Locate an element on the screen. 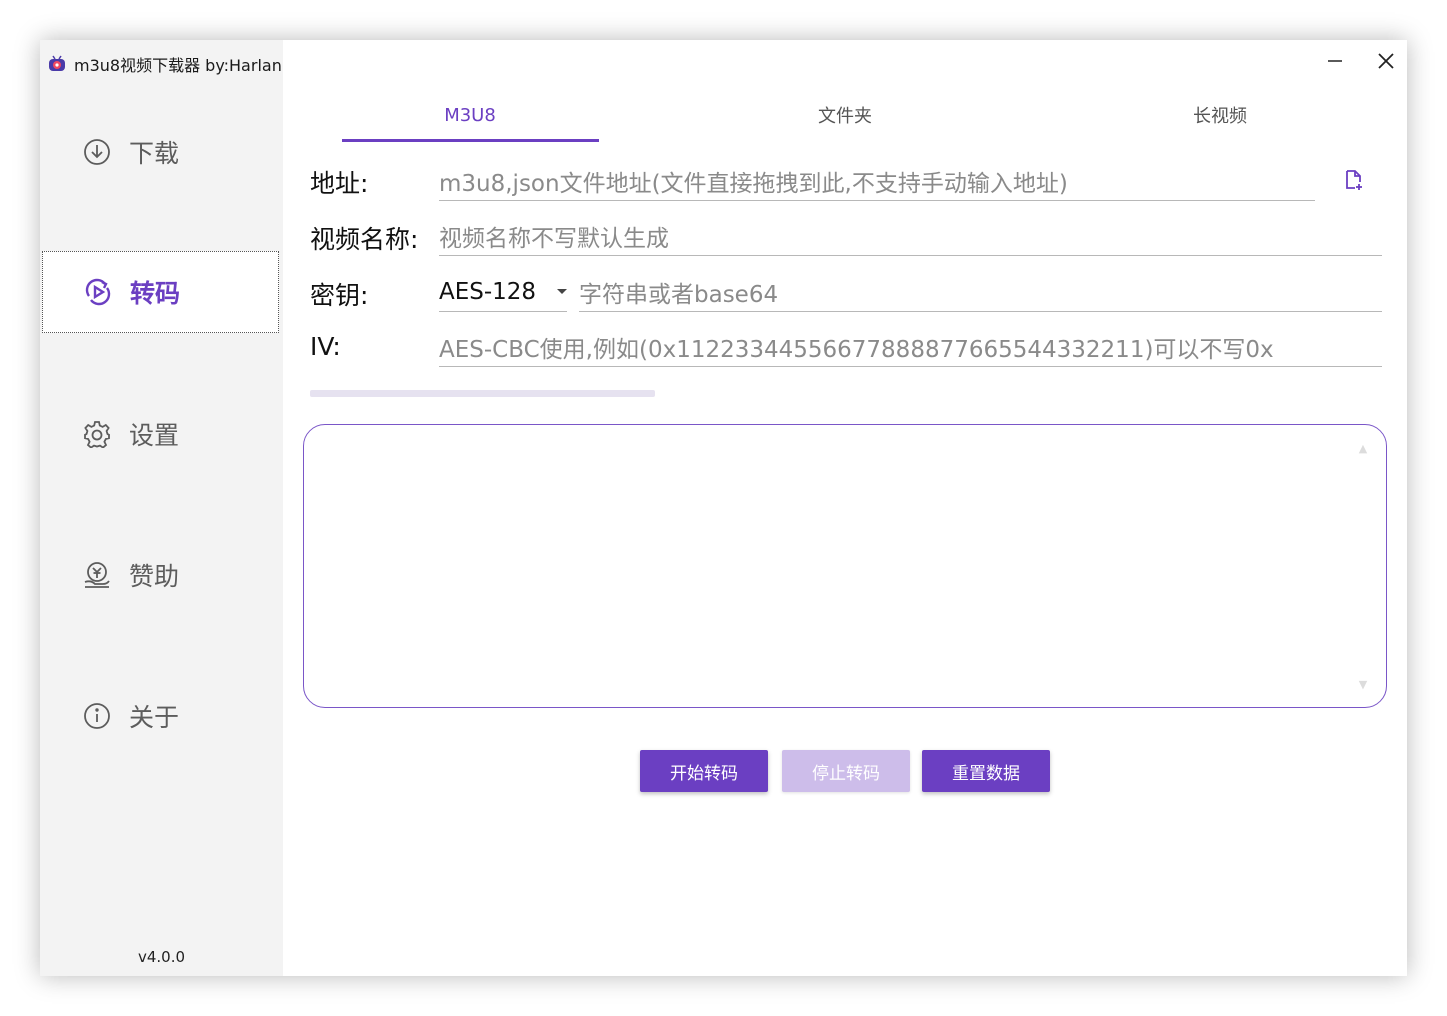  sidebar-item-download: 下载 is located at coordinates (160, 152).